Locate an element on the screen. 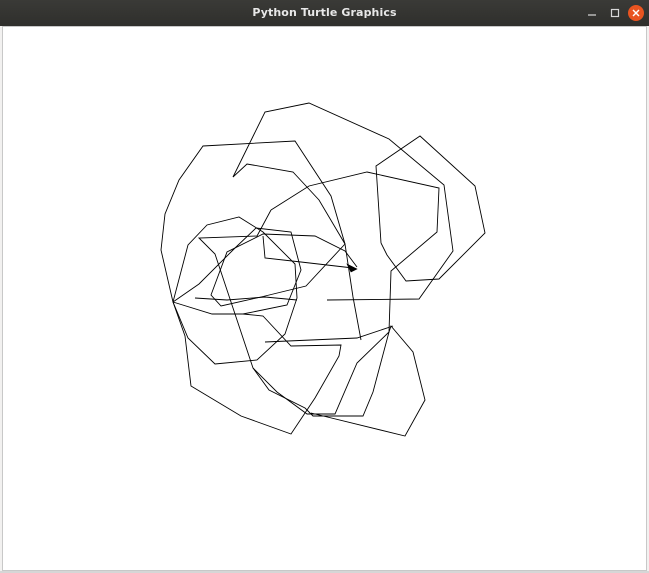 The height and width of the screenshot is (573, 649). maximize-button is located at coordinates (615, 13).